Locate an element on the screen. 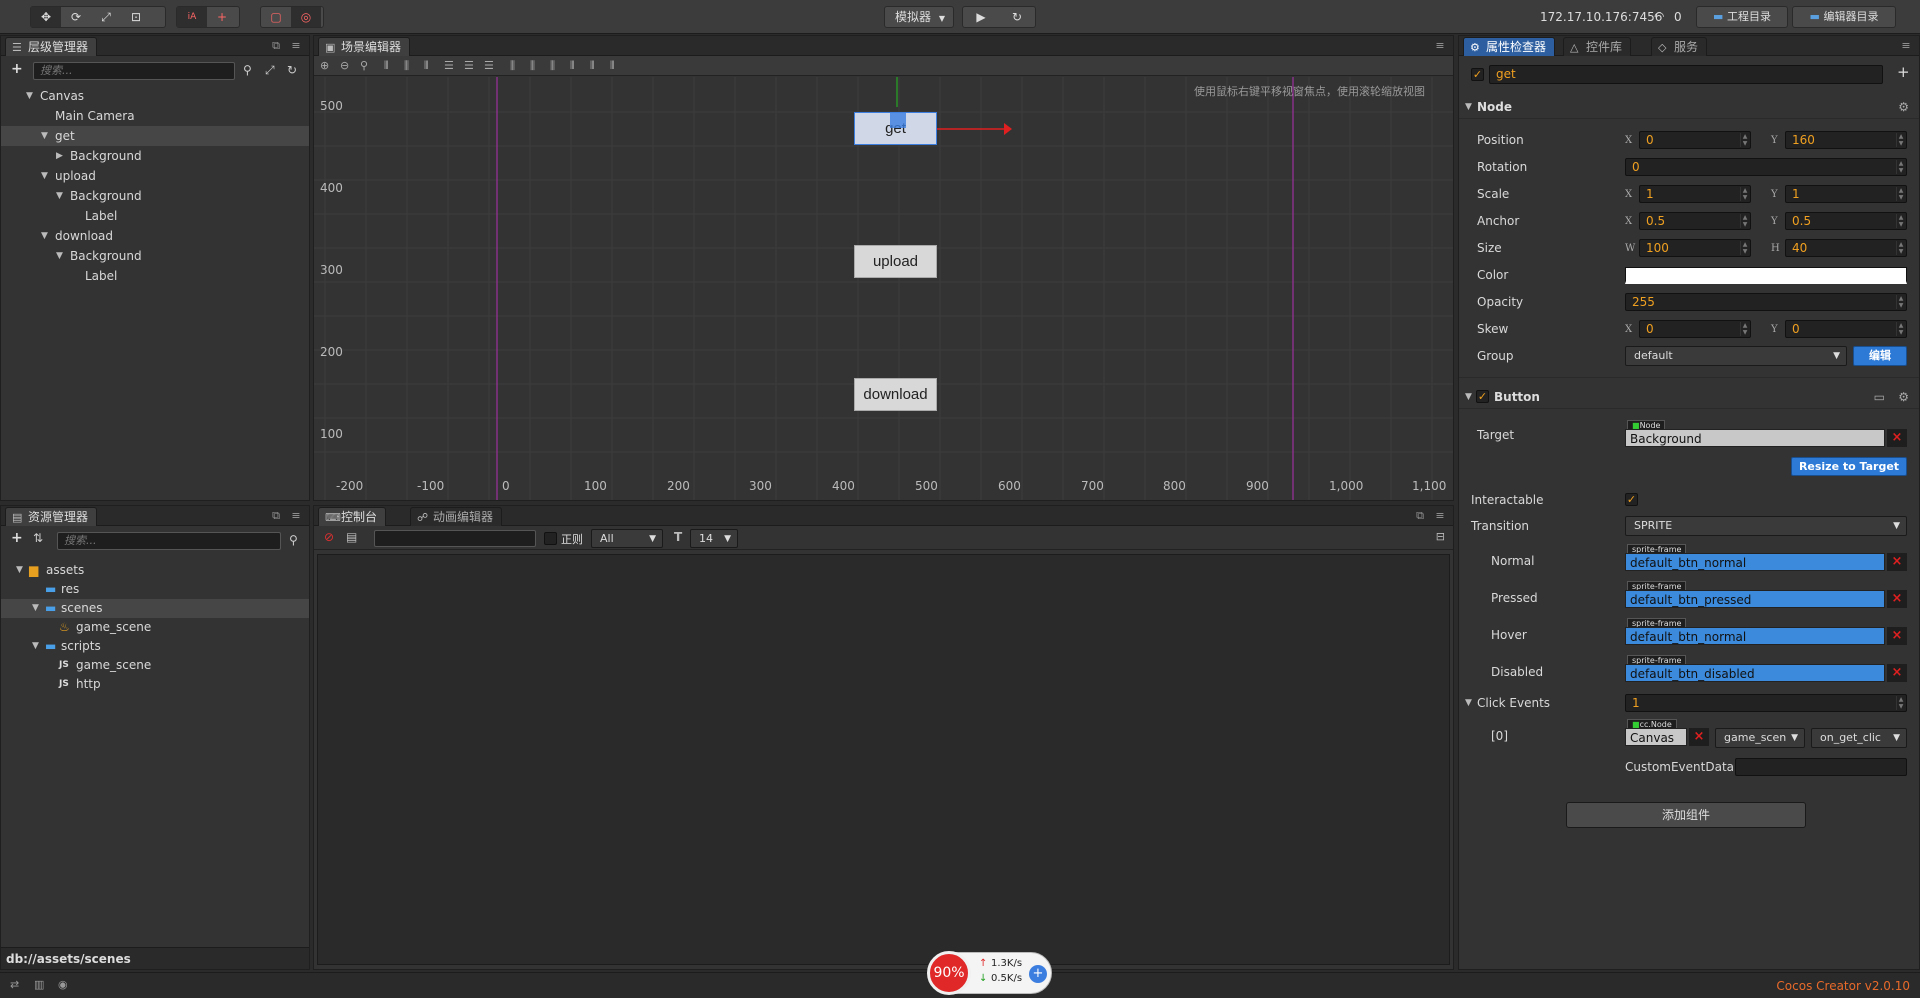  sort-icon: ⇅ is located at coordinates (38, 538).